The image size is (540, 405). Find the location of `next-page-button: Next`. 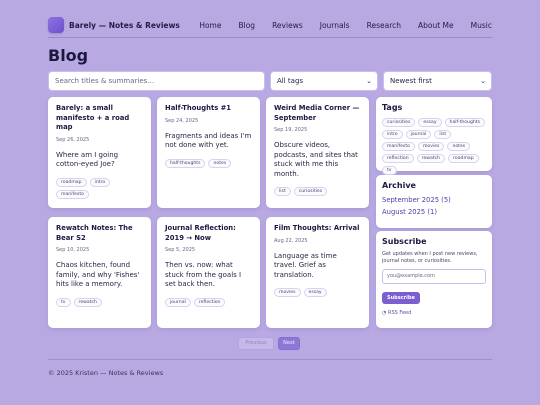

next-page-button: Next is located at coordinates (289, 343).